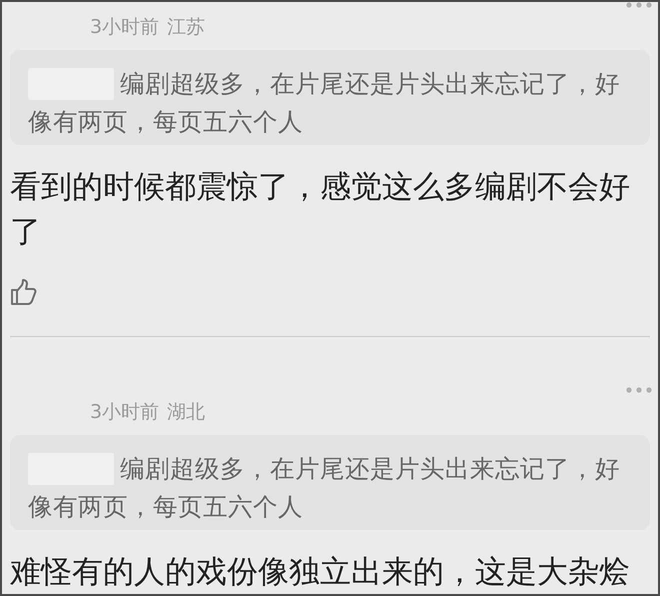  I want to click on comment-text: 看到的时候都震惊了，感觉这么多编剧不会好了, so click(320, 210).